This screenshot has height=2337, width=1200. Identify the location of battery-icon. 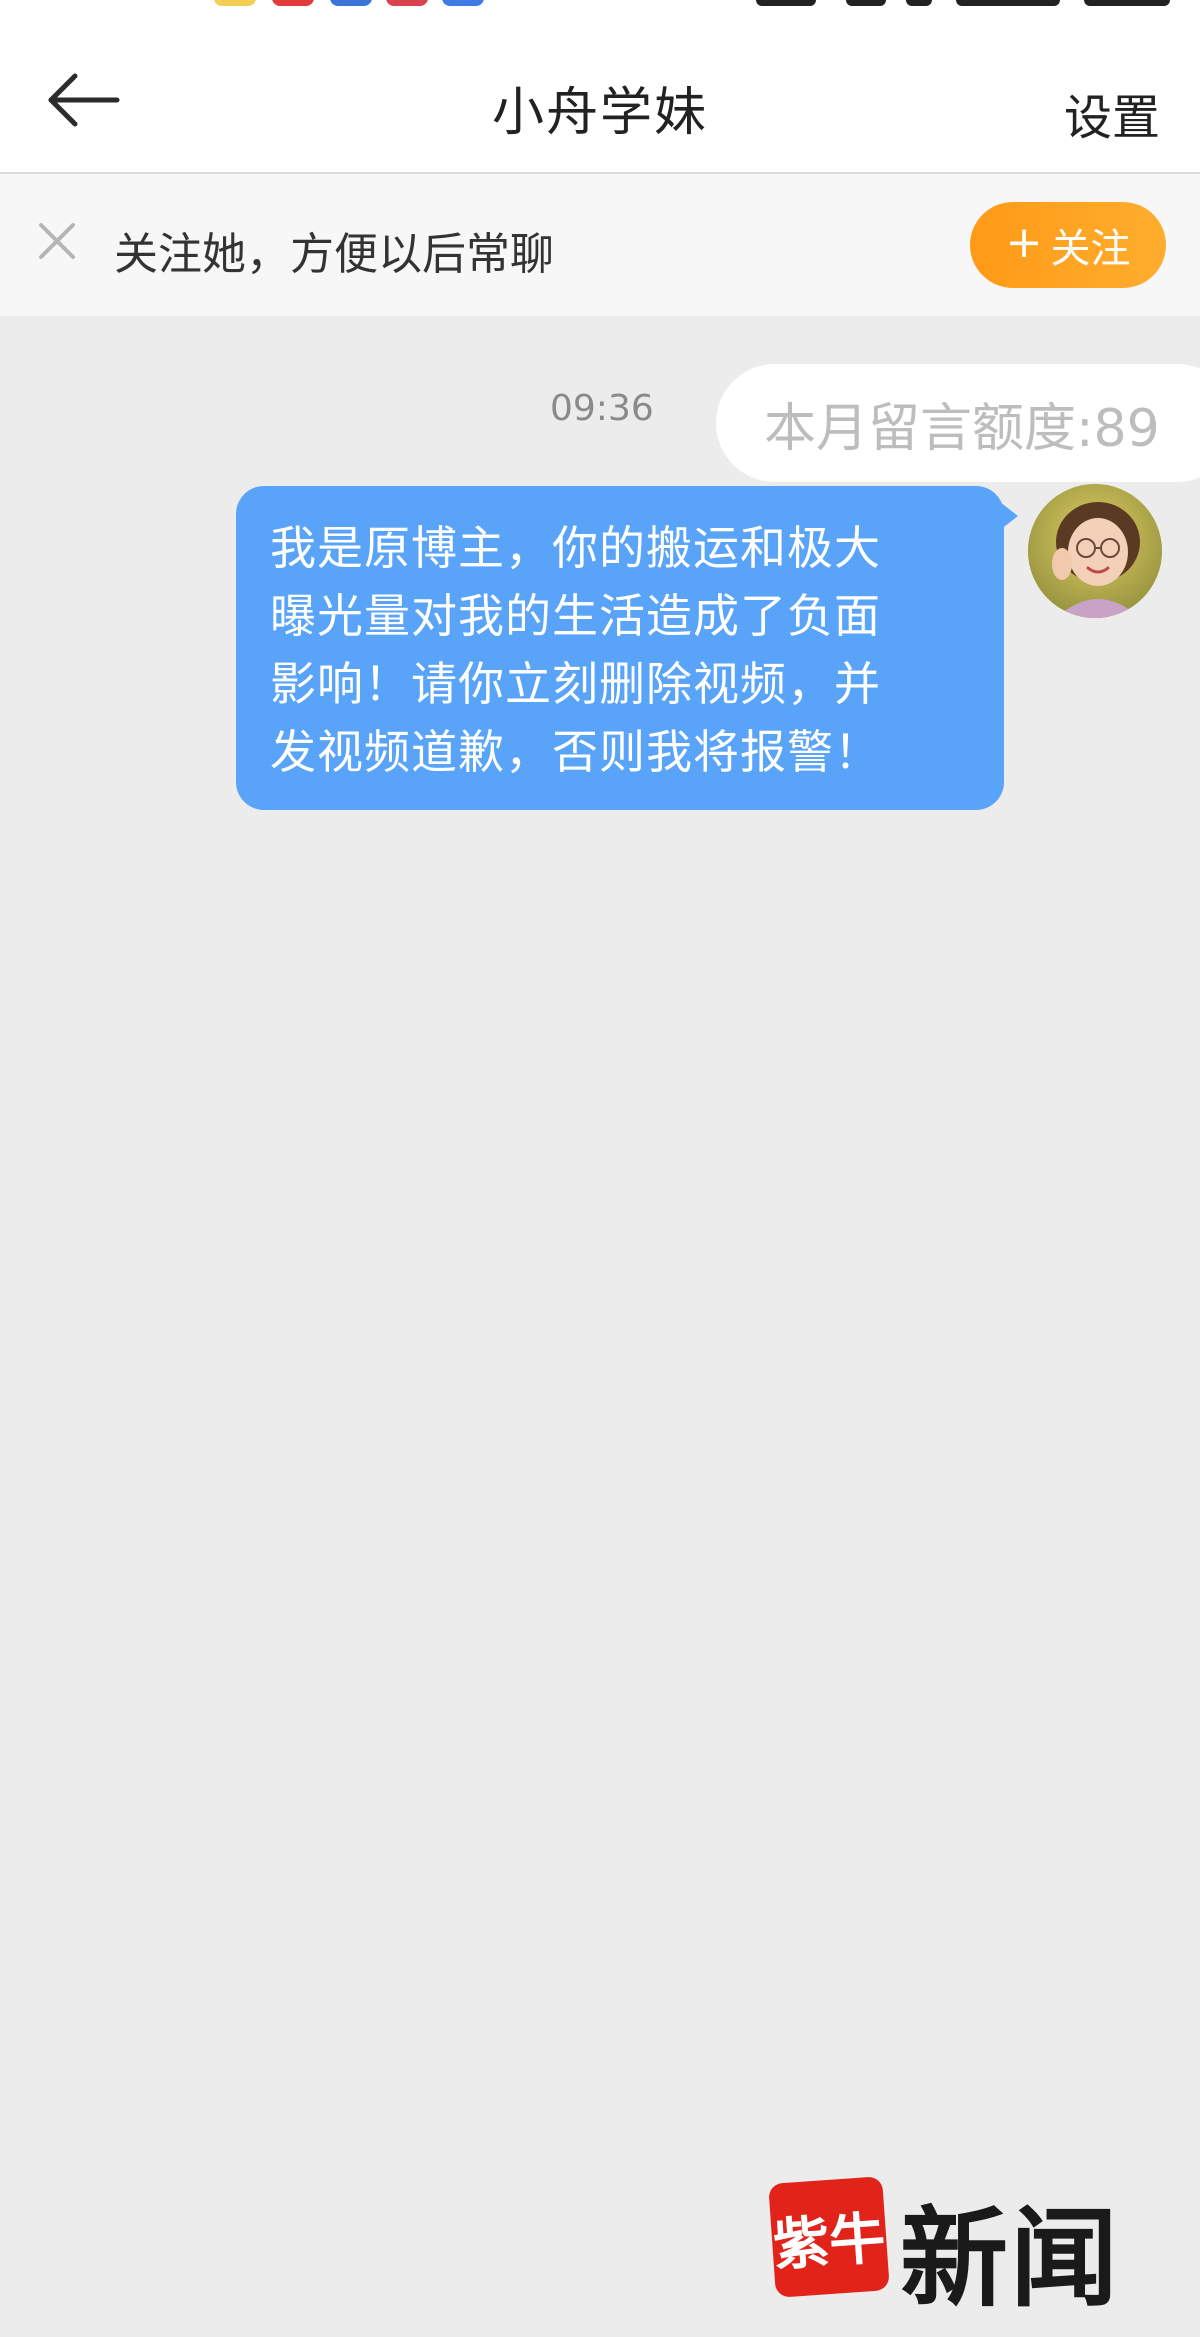
(1127, 3).